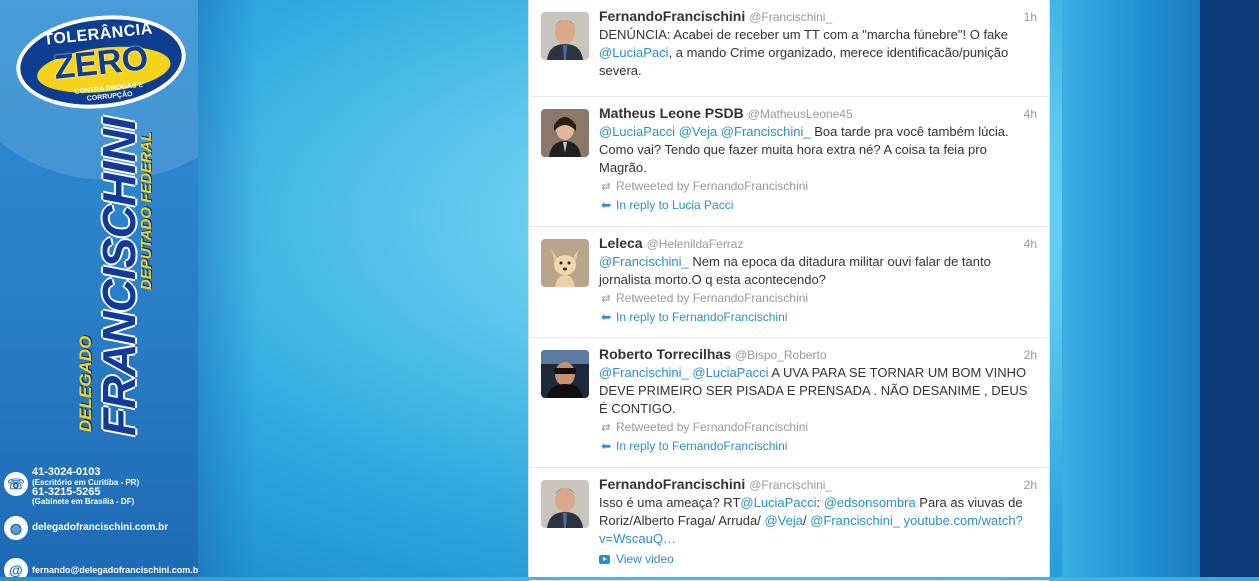 The width and height of the screenshot is (1259, 581). What do you see at coordinates (119, 277) in the screenshot?
I see `candidate-name: FRANCISCHINI` at bounding box center [119, 277].